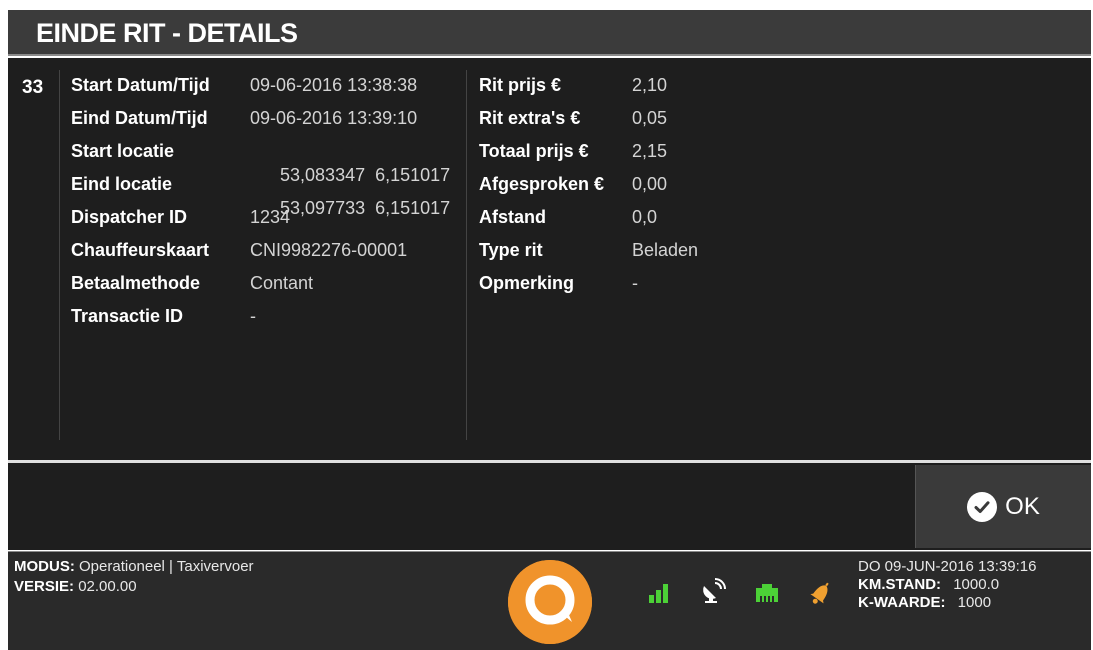  What do you see at coordinates (947, 566) in the screenshot?
I see `status-datetime: DO 09-JUN-2016 13:39:16` at bounding box center [947, 566].